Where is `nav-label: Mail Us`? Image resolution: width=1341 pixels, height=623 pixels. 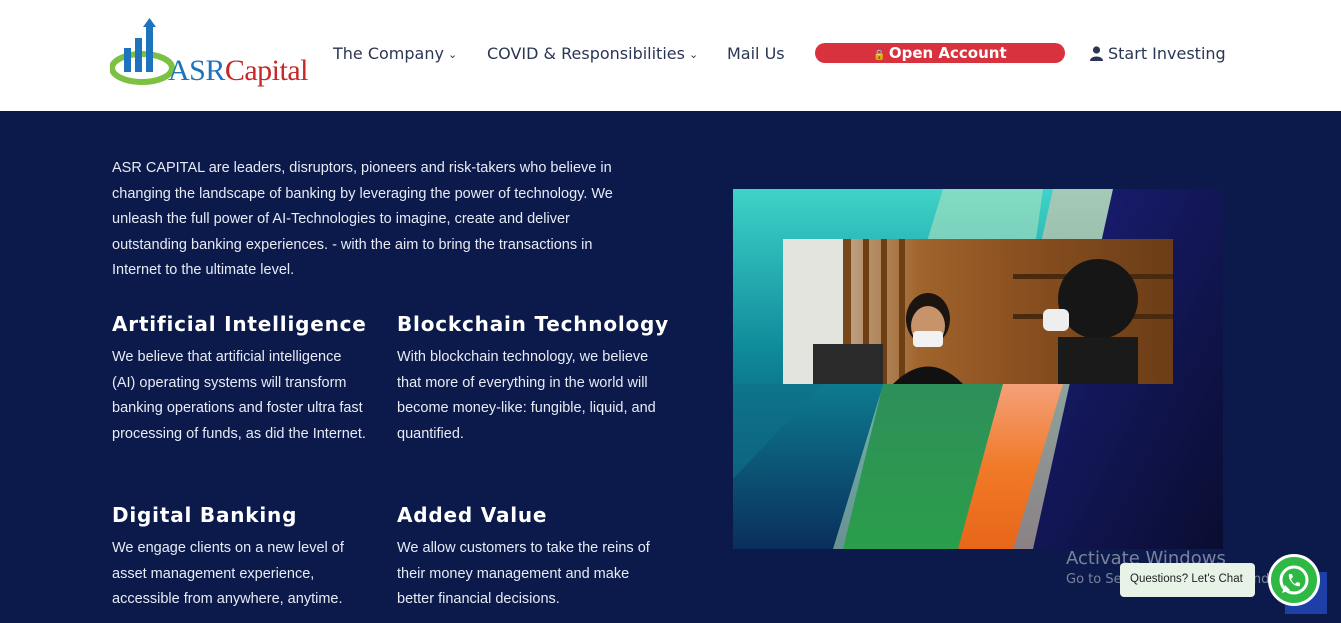 nav-label: Mail Us is located at coordinates (756, 53).